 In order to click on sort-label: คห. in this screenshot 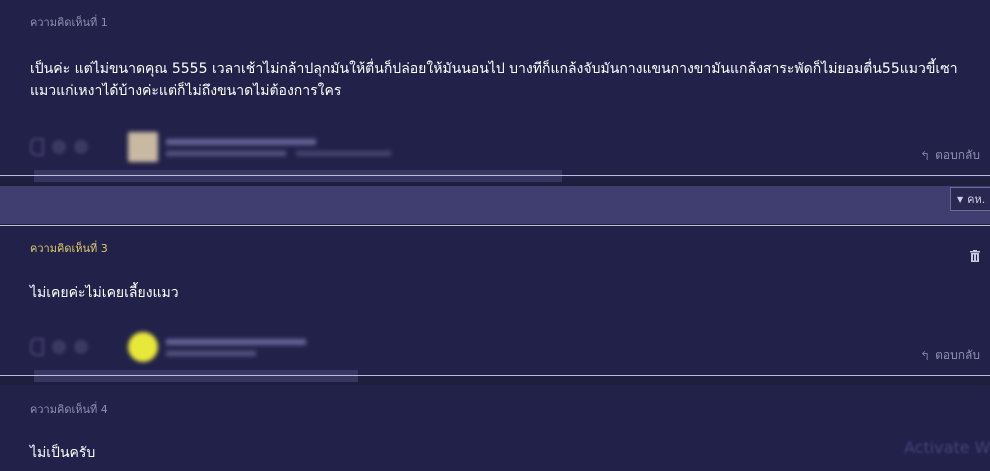, I will do `click(976, 199)`.